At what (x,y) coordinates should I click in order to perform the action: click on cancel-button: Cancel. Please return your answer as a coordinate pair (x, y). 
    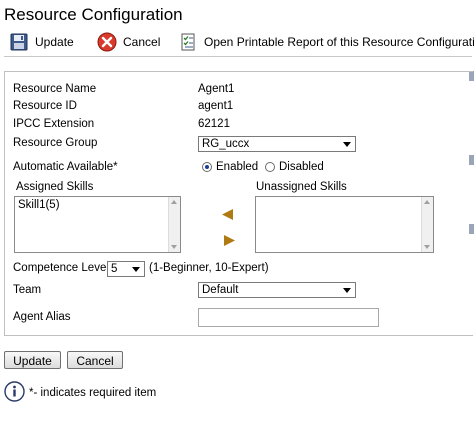
    Looking at the image, I should click on (95, 360).